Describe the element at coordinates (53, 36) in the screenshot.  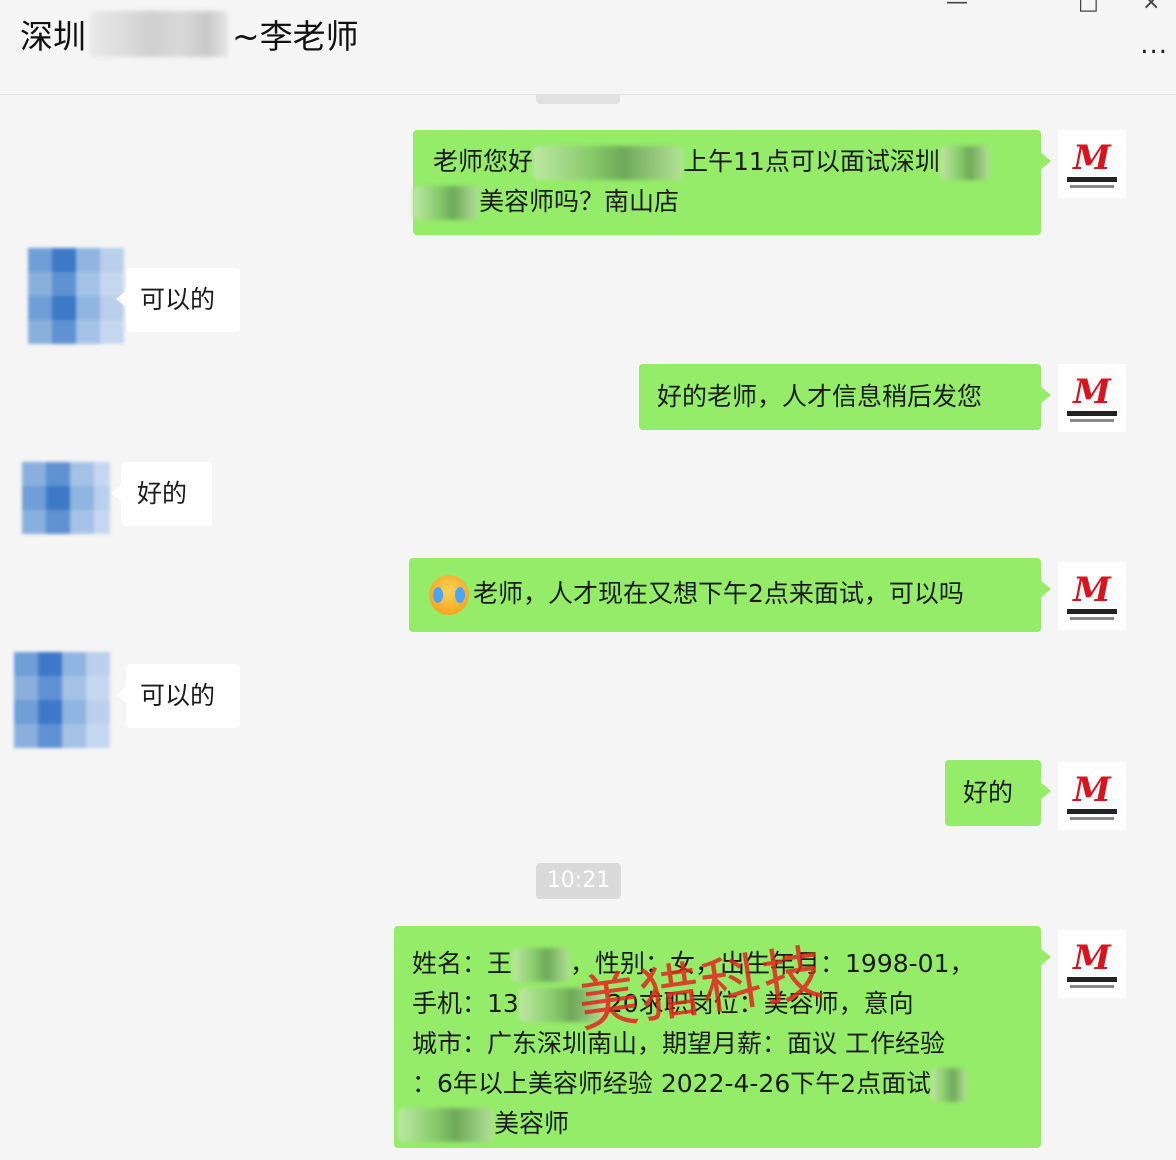
I see `chat-title-prefix: 深圳` at that location.